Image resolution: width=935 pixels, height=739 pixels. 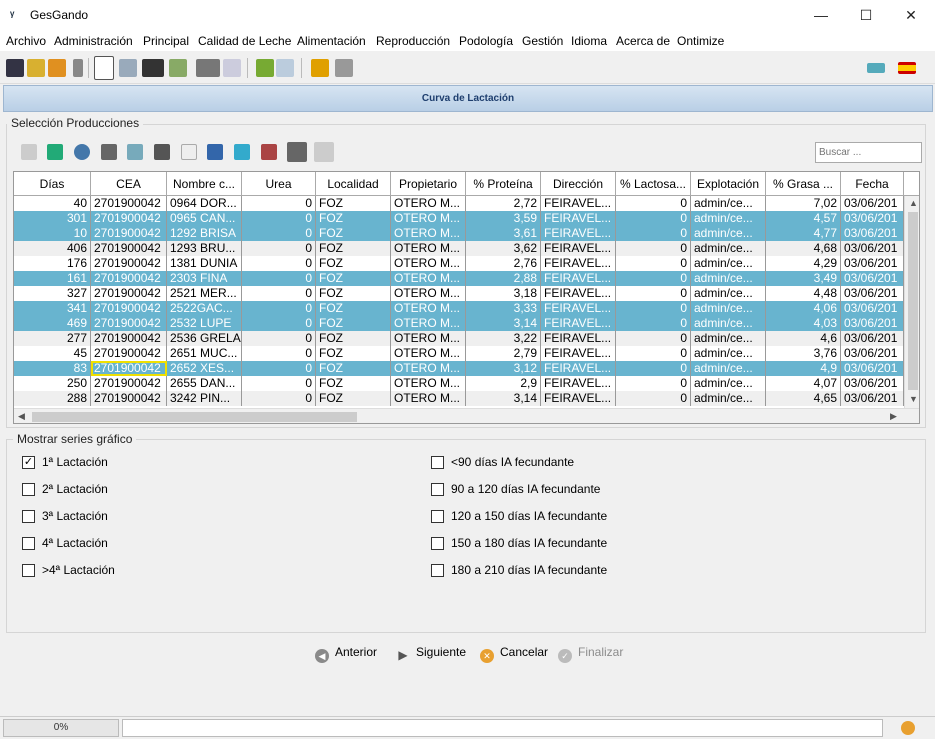 What do you see at coordinates (28, 462) in the screenshot?
I see `lactation-checkbox-1: ✓` at bounding box center [28, 462].